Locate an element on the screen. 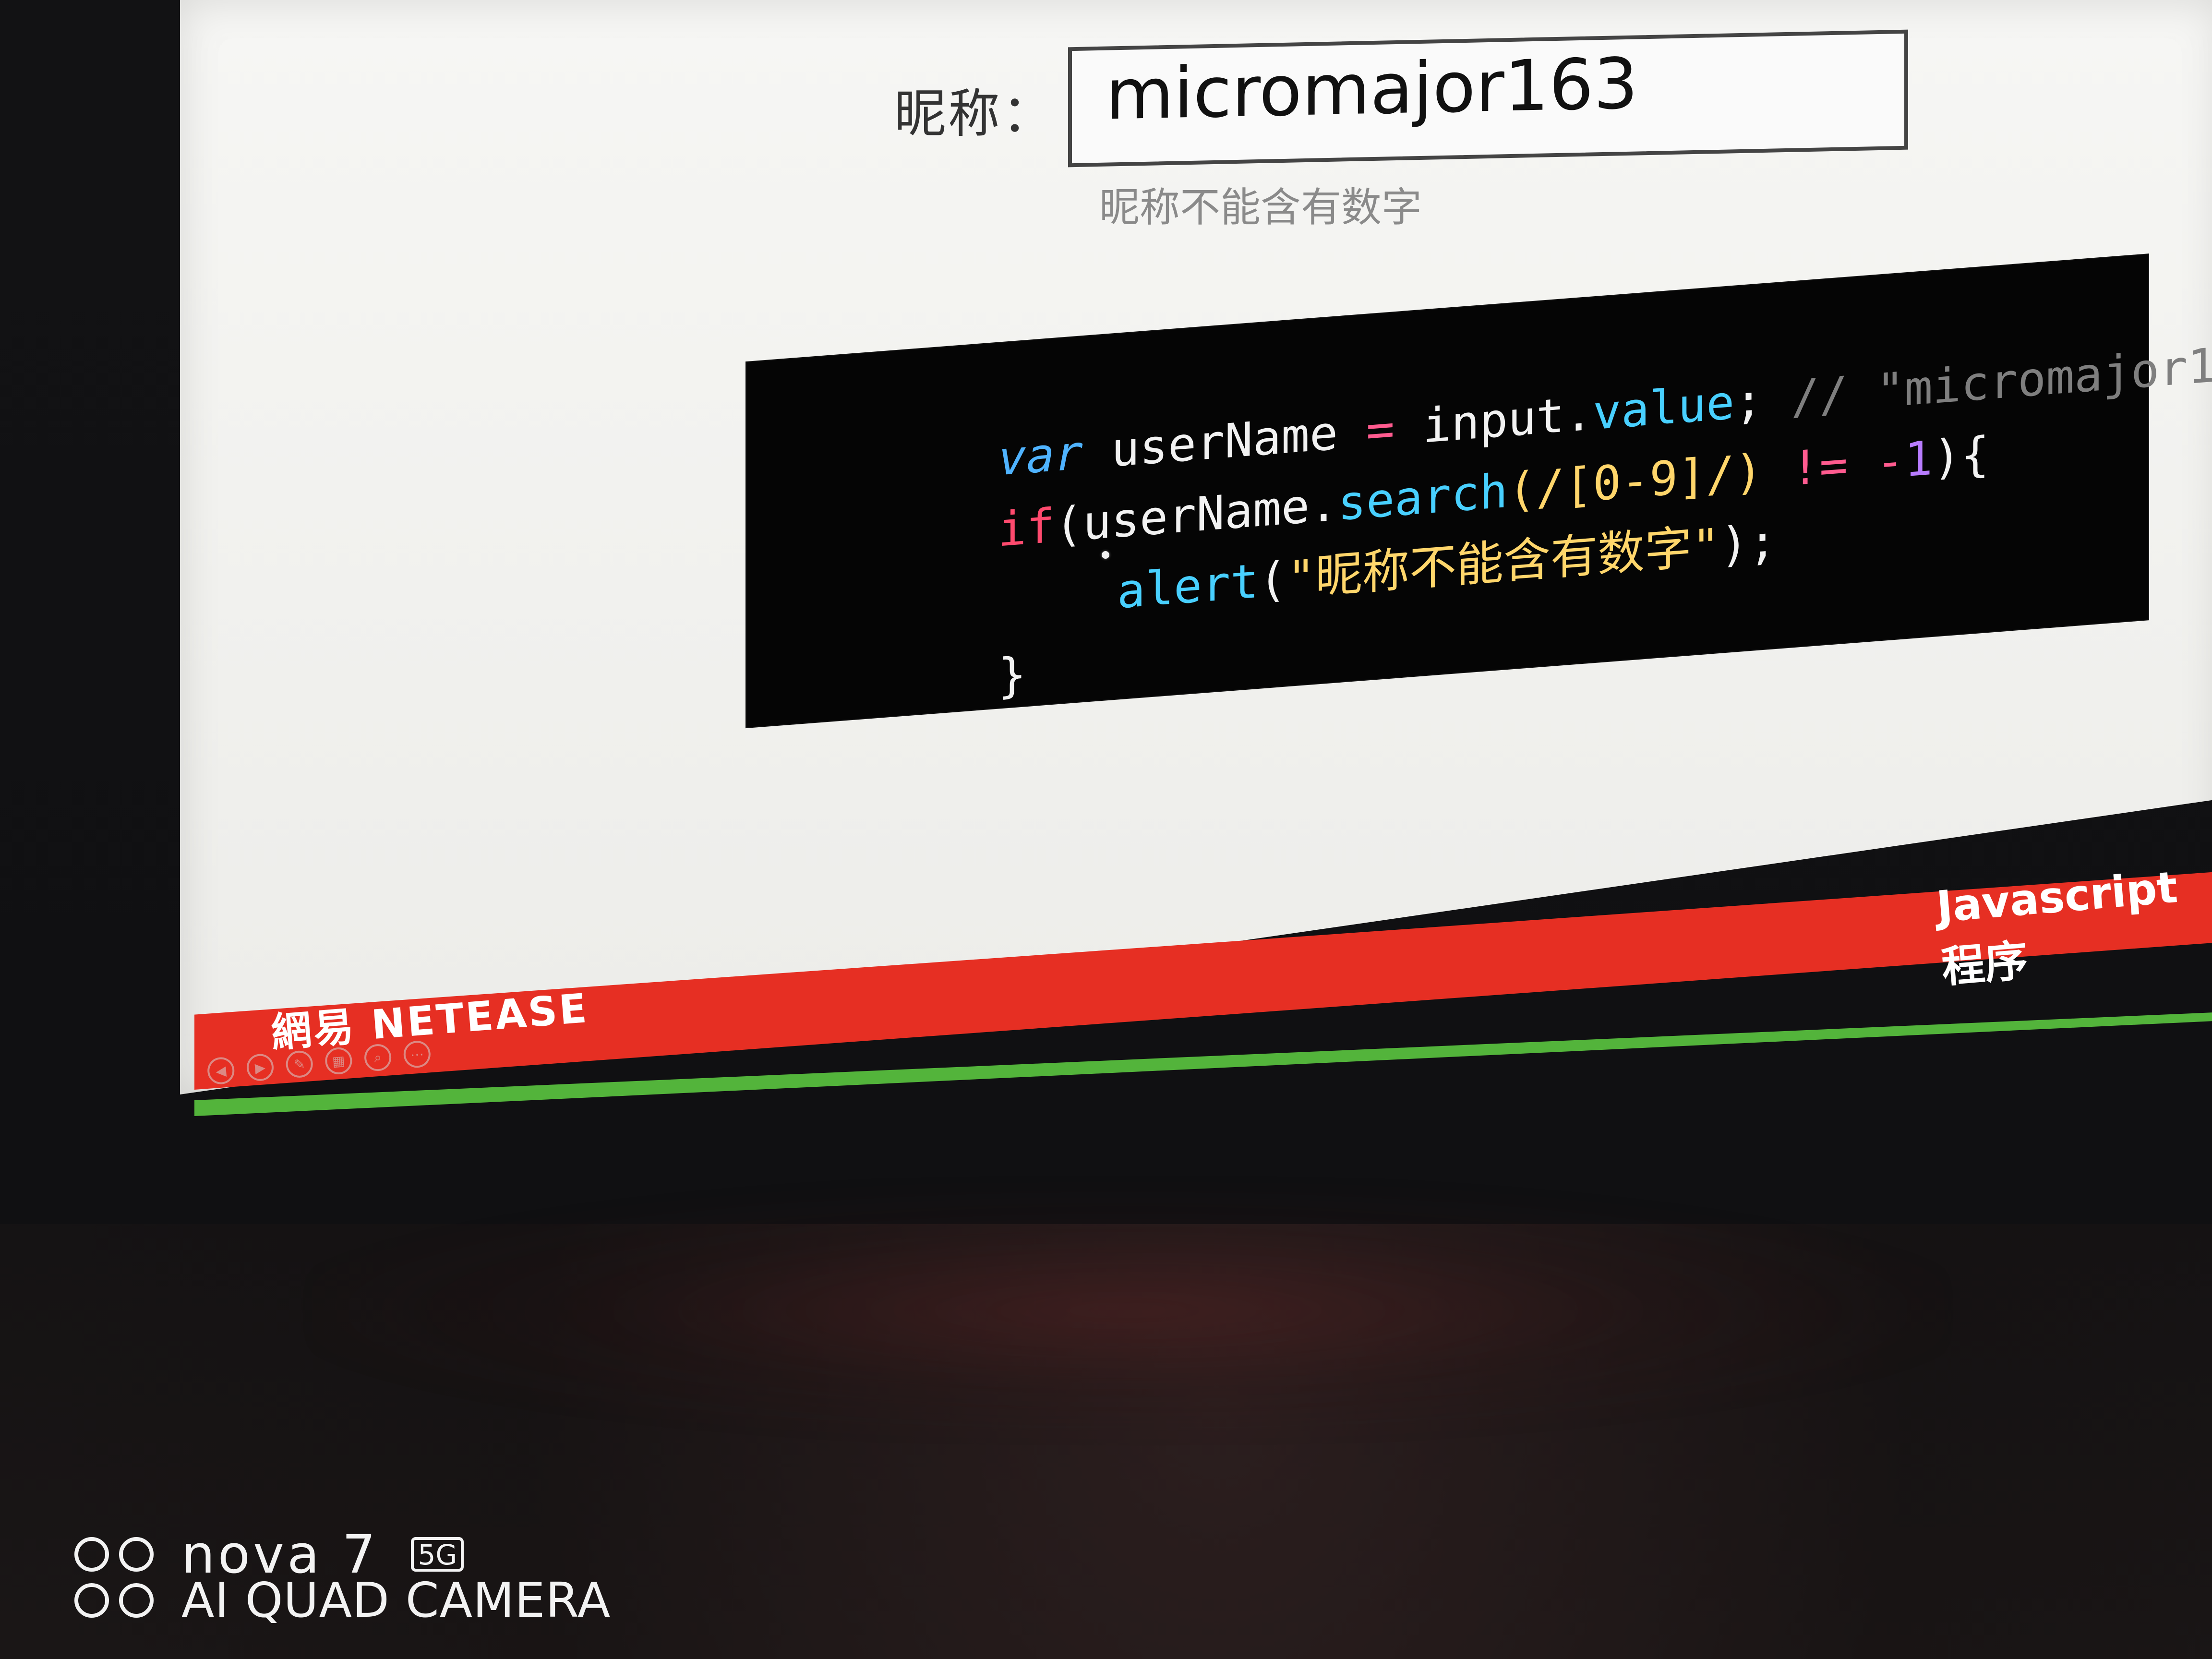 The image size is (2212, 1659). nickname-validation-hint: 昵称不能含有数字 is located at coordinates (1260, 207).